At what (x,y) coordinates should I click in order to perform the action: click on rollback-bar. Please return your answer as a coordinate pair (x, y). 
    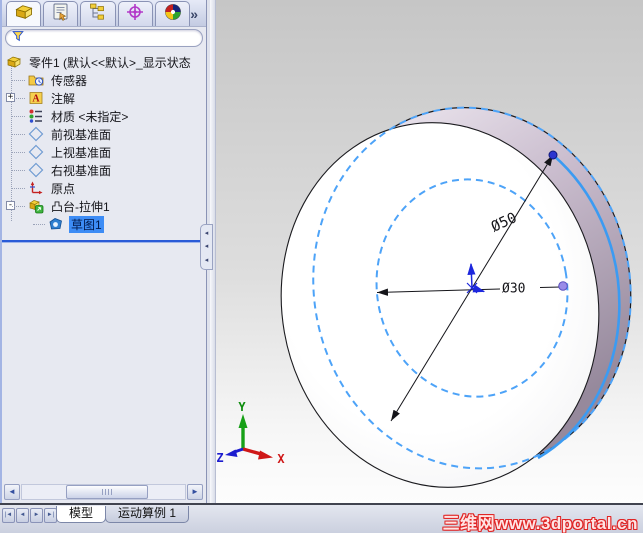
    Looking at the image, I should click on (104, 241).